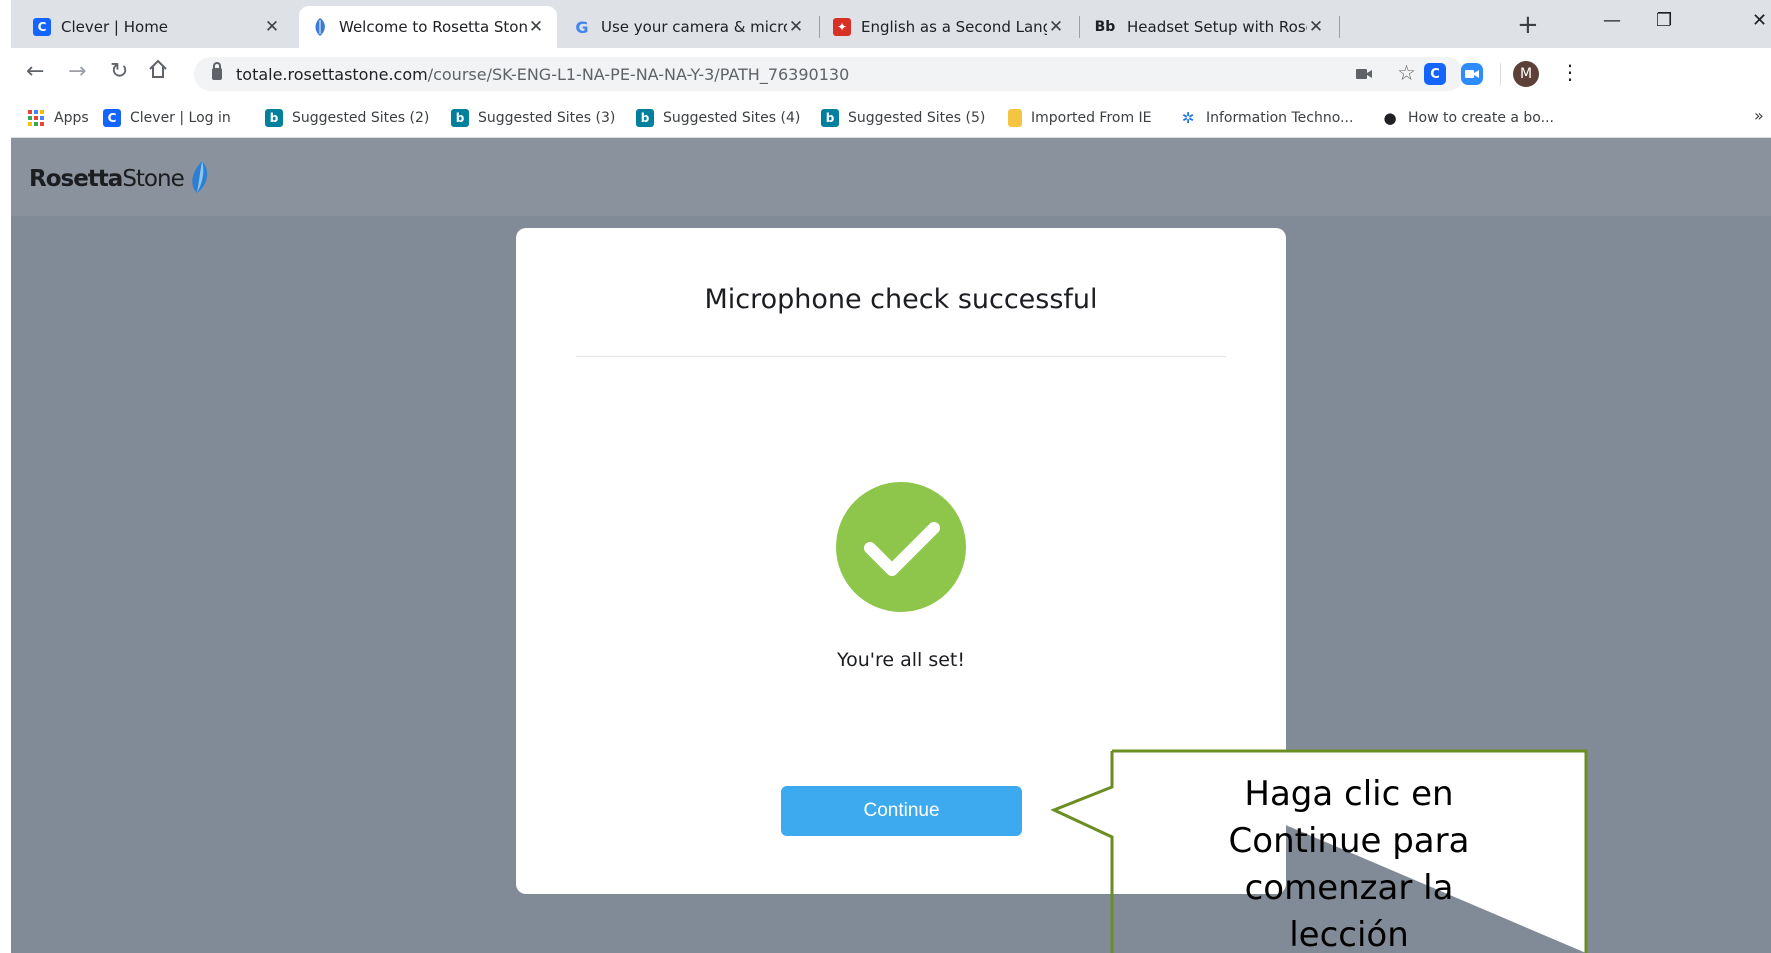  I want to click on tab-title: Headset Setup with Rosetta St, so click(1217, 27).